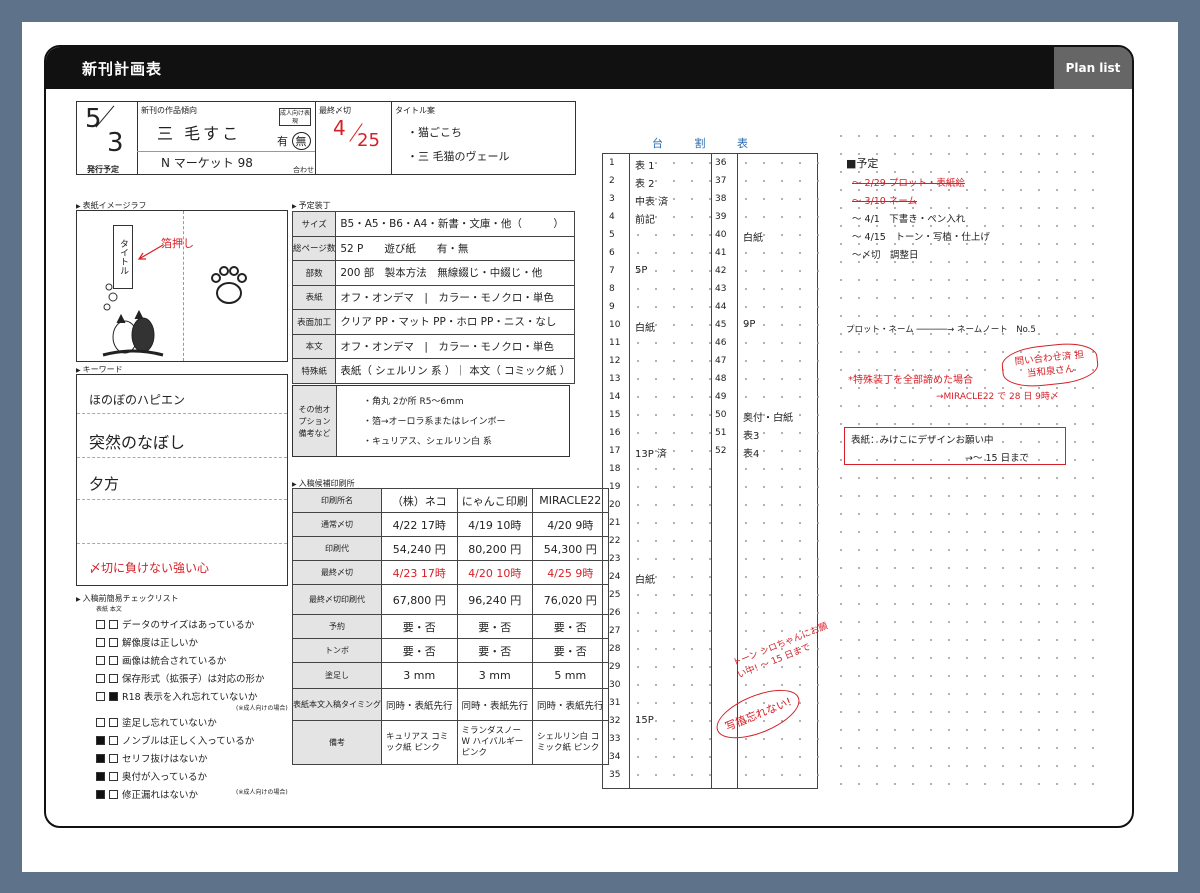 Image resolution: width=1200 pixels, height=893 pixels. I want to click on printer-row: 印刷代 54,240 円 80,200 円 54,300 円, so click(450, 548).